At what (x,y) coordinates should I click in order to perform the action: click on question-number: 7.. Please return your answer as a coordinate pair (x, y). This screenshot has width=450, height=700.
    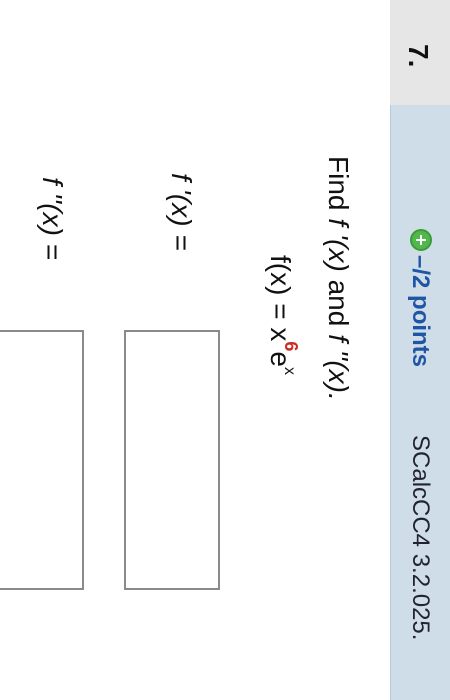
    Looking at the image, I should click on (418, 56).